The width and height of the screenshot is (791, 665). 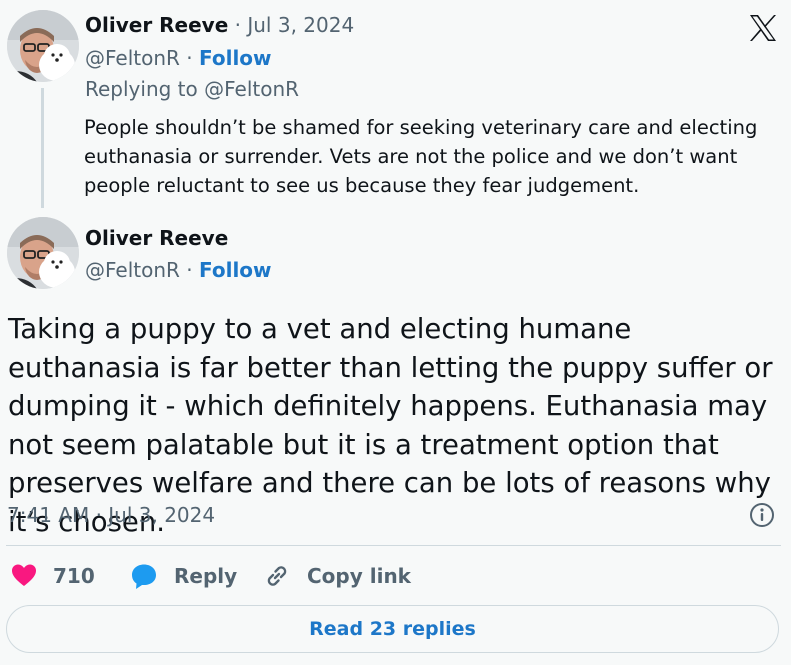 What do you see at coordinates (74, 576) in the screenshot?
I see `like-count: 710` at bounding box center [74, 576].